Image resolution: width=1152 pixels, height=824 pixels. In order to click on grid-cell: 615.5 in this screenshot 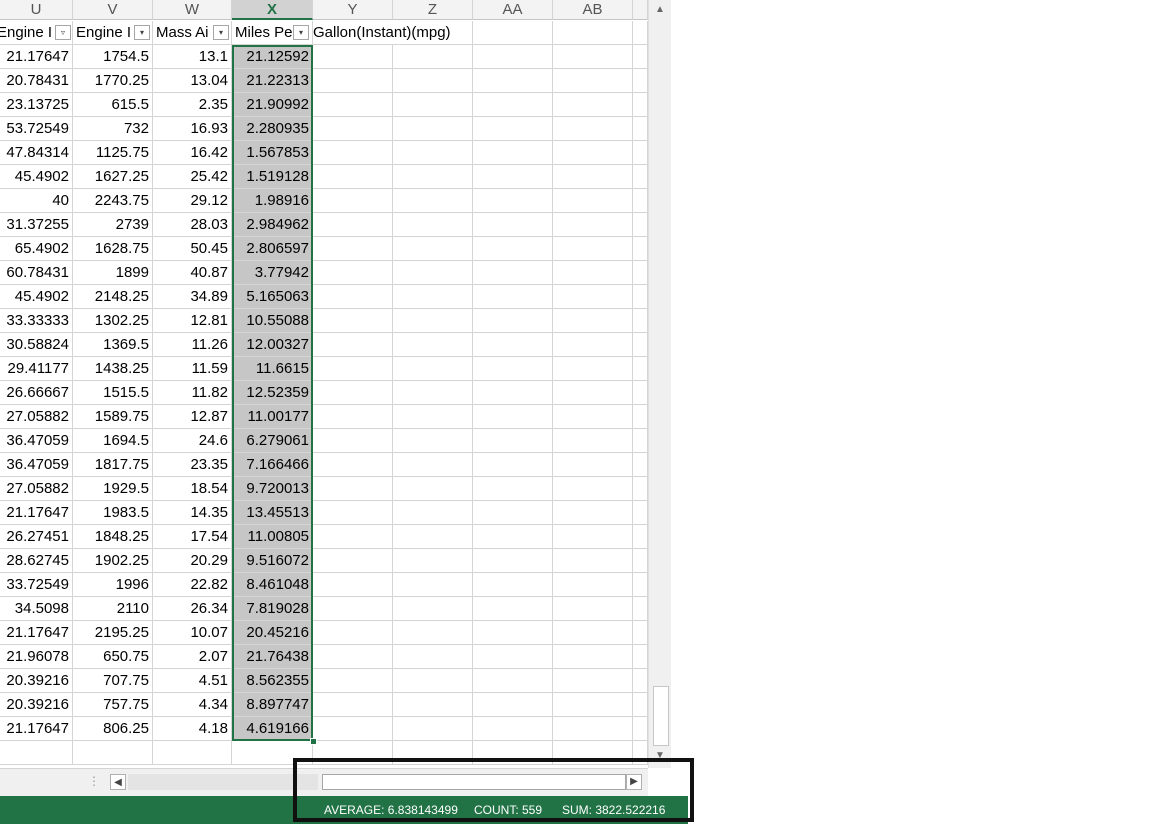, I will do `click(113, 105)`.